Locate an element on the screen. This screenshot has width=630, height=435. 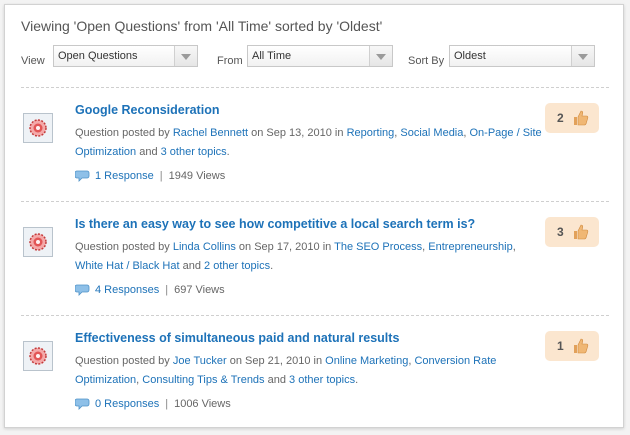
question-footer: 0 Responses | 1006 Views is located at coordinates (153, 404).